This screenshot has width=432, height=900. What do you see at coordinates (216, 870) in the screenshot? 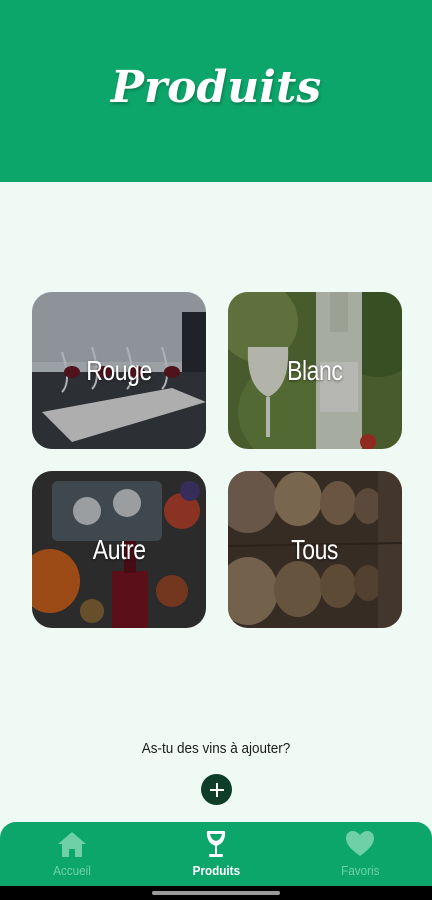
I see `nav-label: Produits` at bounding box center [216, 870].